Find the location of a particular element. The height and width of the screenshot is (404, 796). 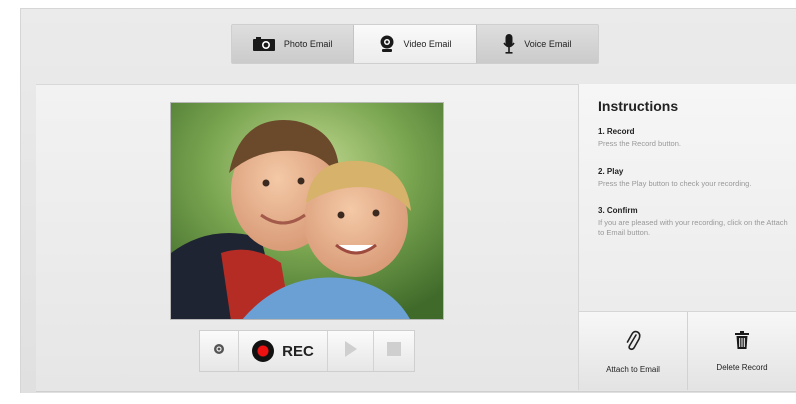

play-button is located at coordinates (351, 351).